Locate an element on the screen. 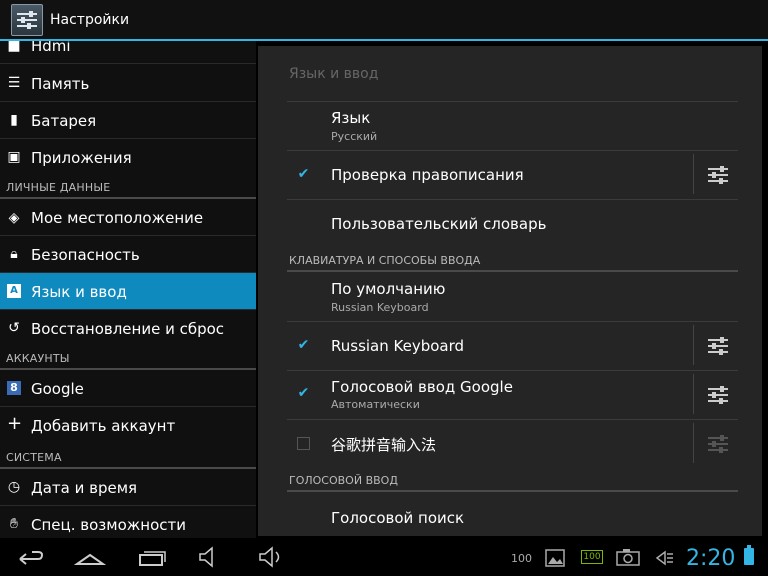 The width and height of the screenshot is (768, 576). home-icon is located at coordinates (90, 557).